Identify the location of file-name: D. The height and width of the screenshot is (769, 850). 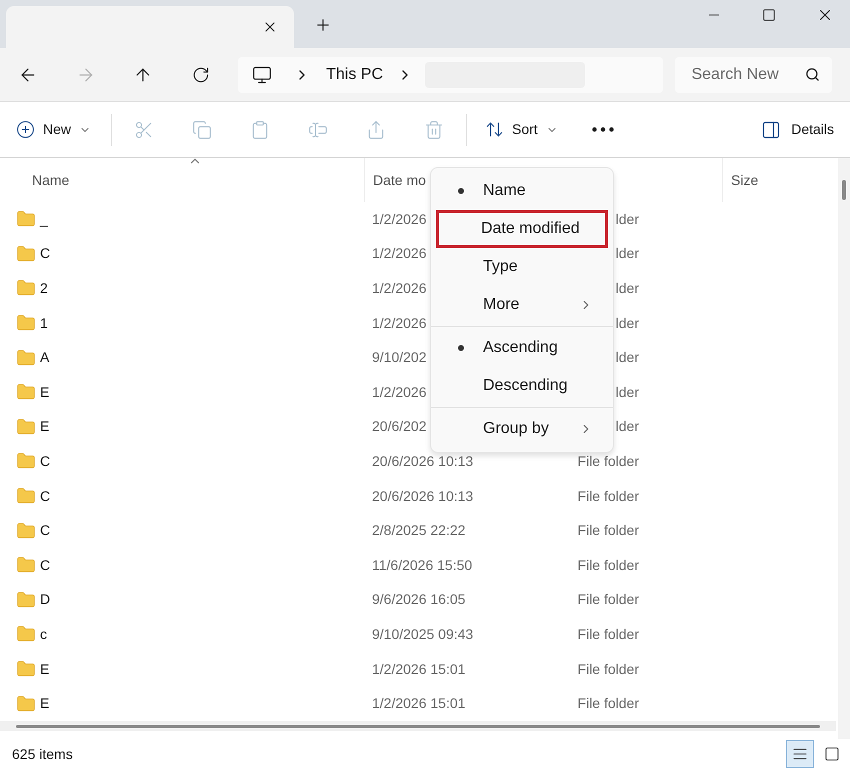
(45, 599).